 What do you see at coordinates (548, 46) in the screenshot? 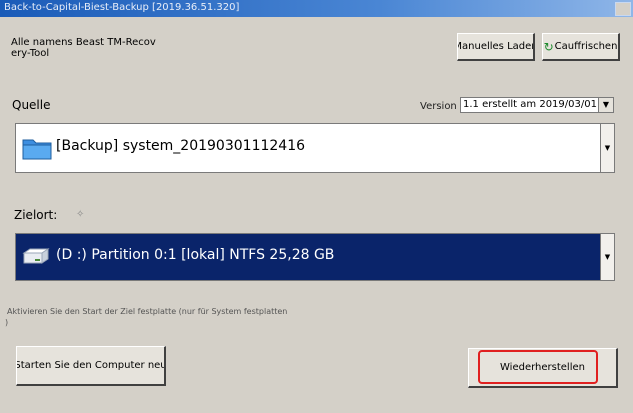
I see `refresh-icon: ↻` at bounding box center [548, 46].